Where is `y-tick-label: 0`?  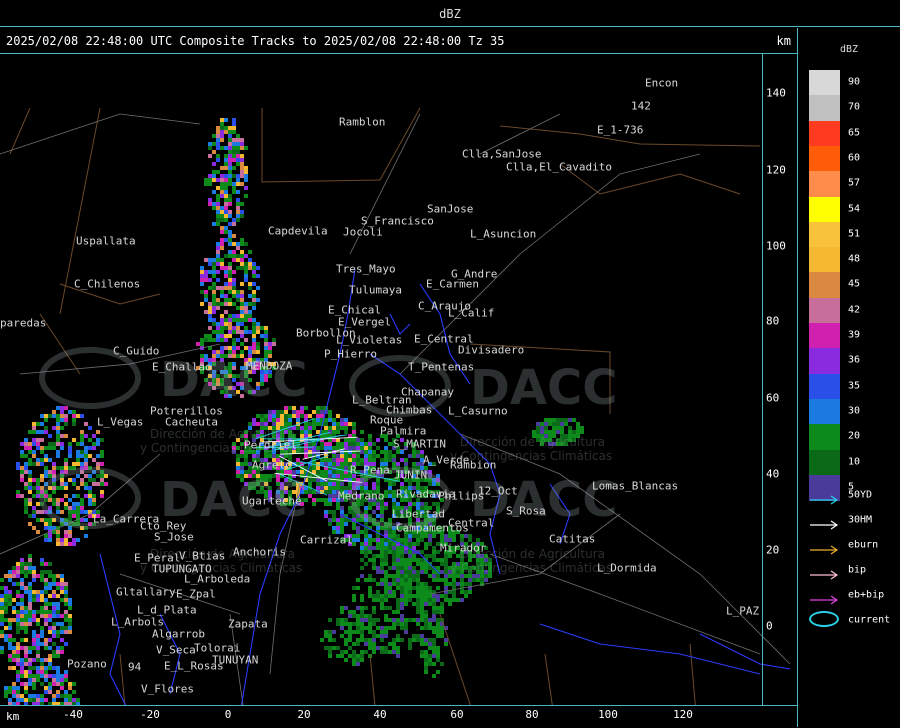
y-tick-label: 0 is located at coordinates (769, 626).